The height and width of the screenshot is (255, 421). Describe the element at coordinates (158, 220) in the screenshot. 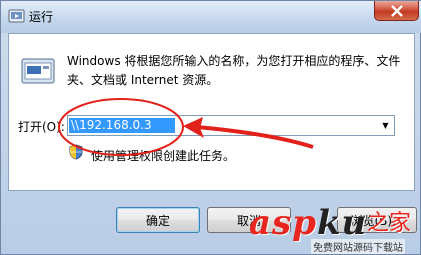

I see `ok-button: 确定` at that location.